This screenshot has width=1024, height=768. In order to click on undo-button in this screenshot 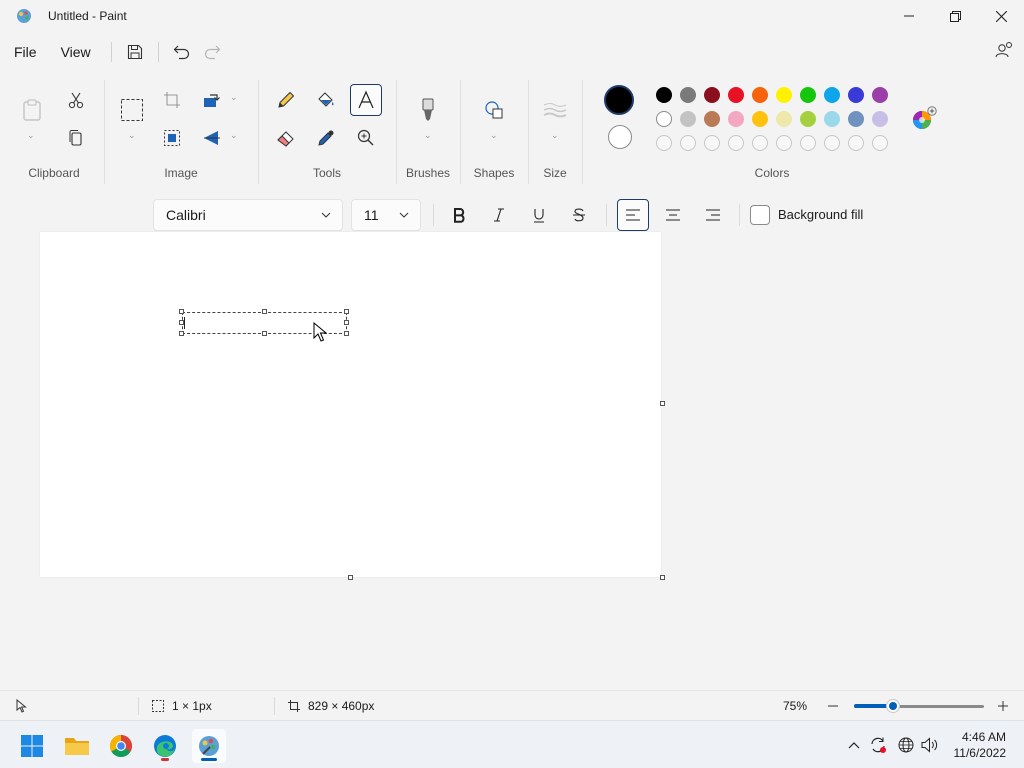, I will do `click(182, 52)`.